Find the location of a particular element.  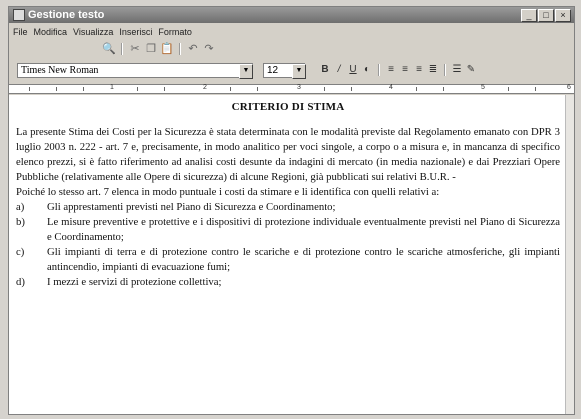

menu-formato: Formato is located at coordinates (175, 32).